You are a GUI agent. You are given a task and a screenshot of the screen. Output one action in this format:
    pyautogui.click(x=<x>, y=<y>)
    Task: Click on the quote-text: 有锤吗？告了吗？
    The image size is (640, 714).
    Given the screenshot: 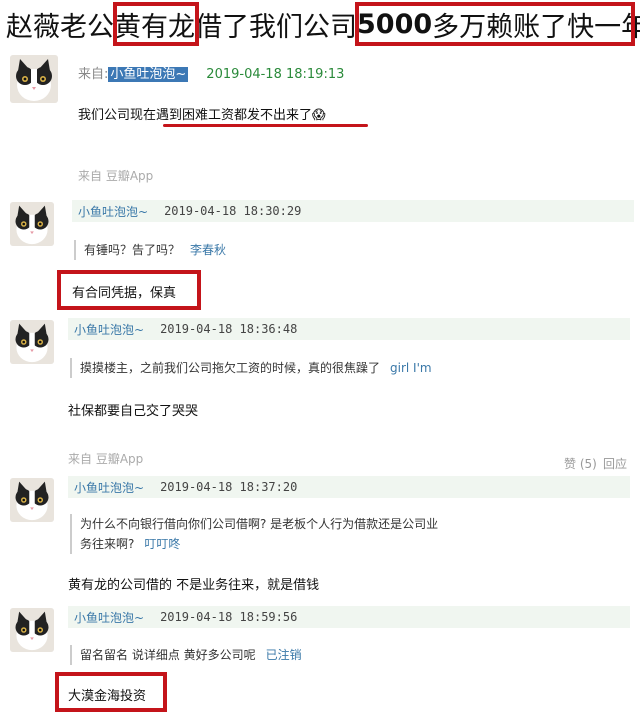 What is the action you would take?
    pyautogui.click(x=132, y=250)
    